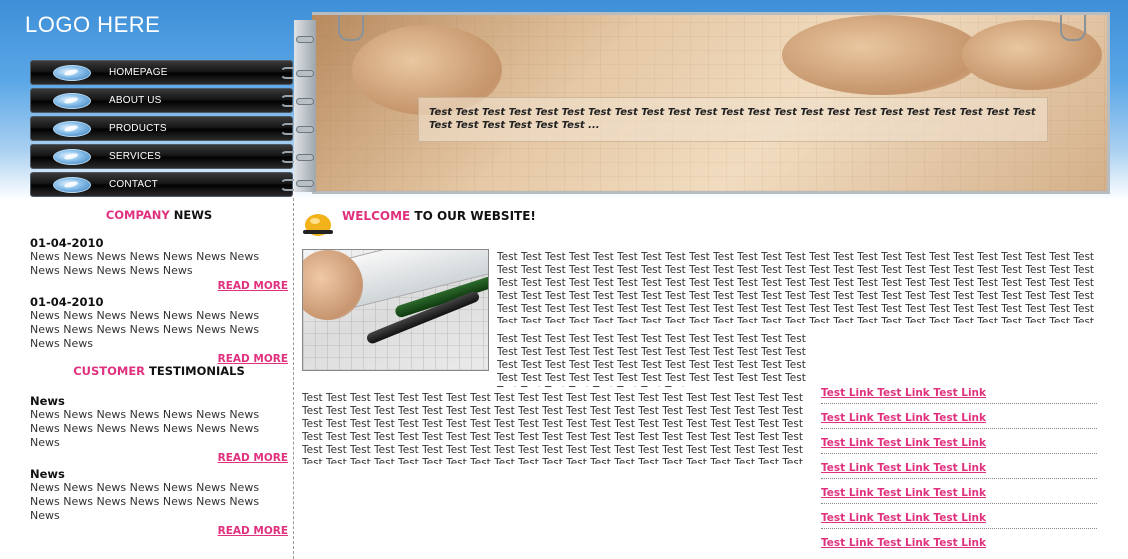  I want to click on company-news-title: COMPANY NEWS, so click(159, 215).